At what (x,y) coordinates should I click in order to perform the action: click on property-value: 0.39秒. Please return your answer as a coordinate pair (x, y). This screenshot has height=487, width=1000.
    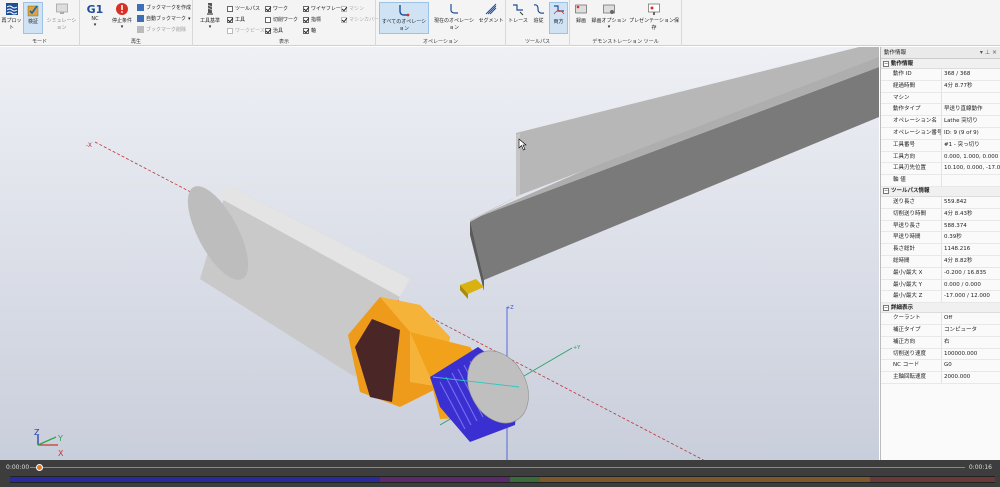
    Looking at the image, I should click on (953, 237).